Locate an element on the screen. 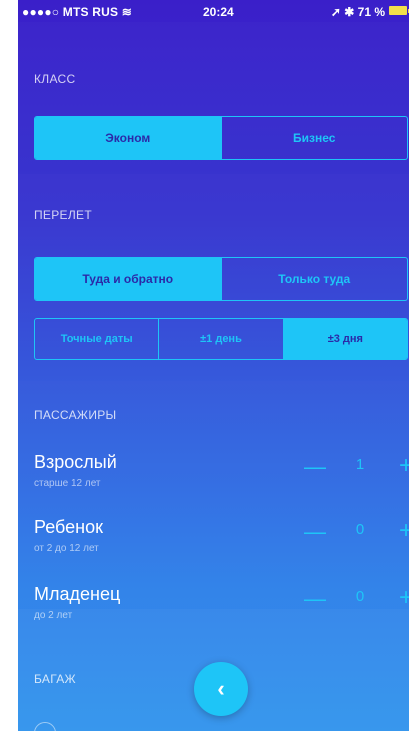 The image size is (409, 731). trip-option-oneway: Только туда is located at coordinates (314, 279).